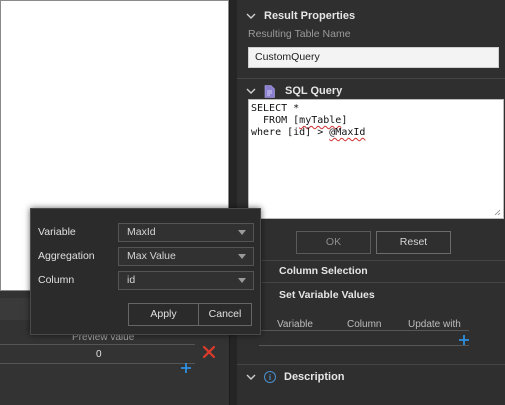  Describe the element at coordinates (233, 202) in the screenshot. I see `panel-splitter` at that location.